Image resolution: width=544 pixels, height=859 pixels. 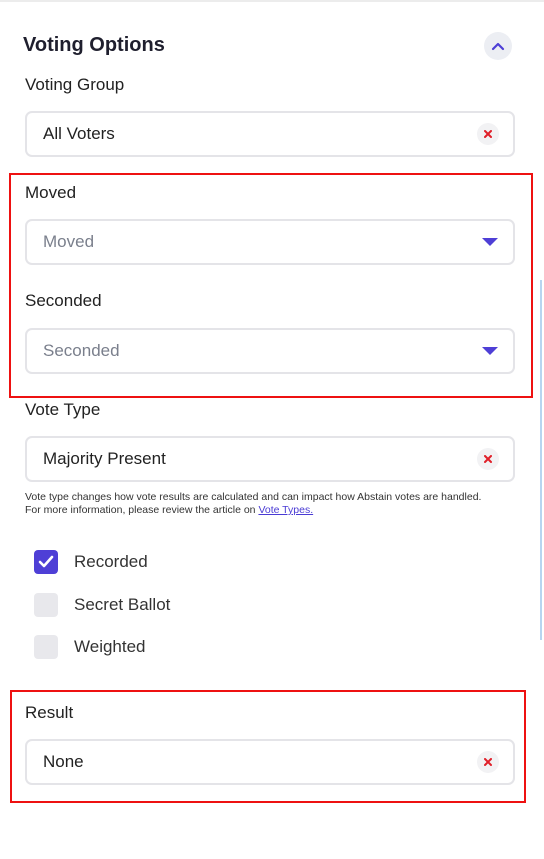 What do you see at coordinates (272, 1) in the screenshot?
I see `top-divider` at bounding box center [272, 1].